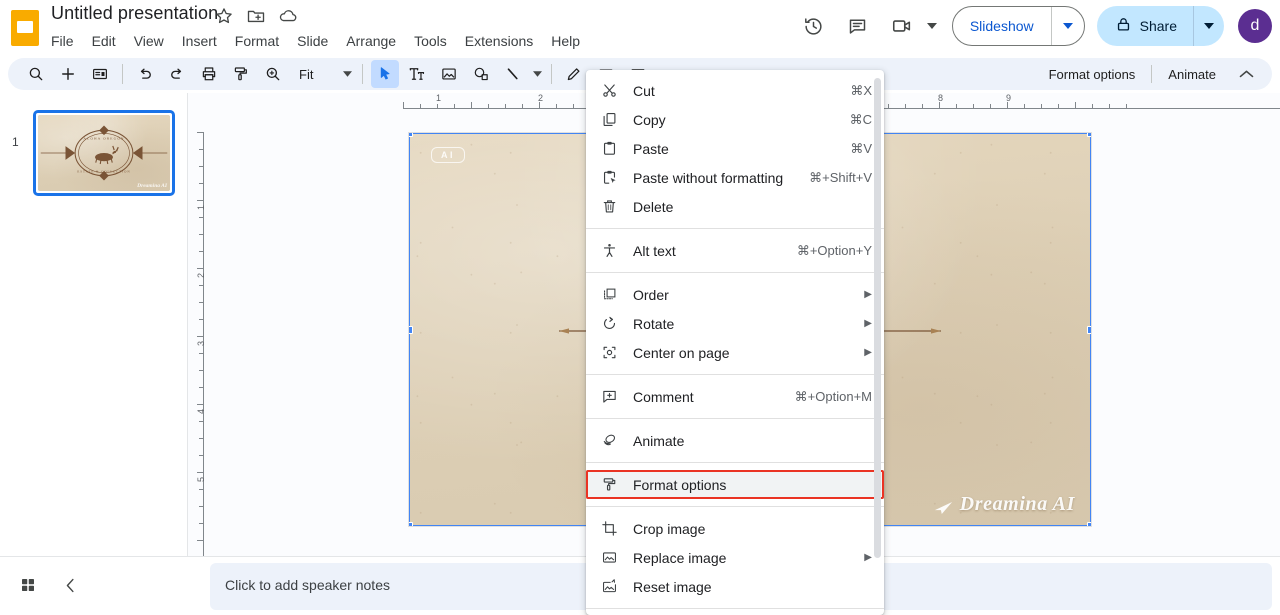 The height and width of the screenshot is (615, 1280). Describe the element at coordinates (177, 74) in the screenshot. I see `redo-icon` at that location.